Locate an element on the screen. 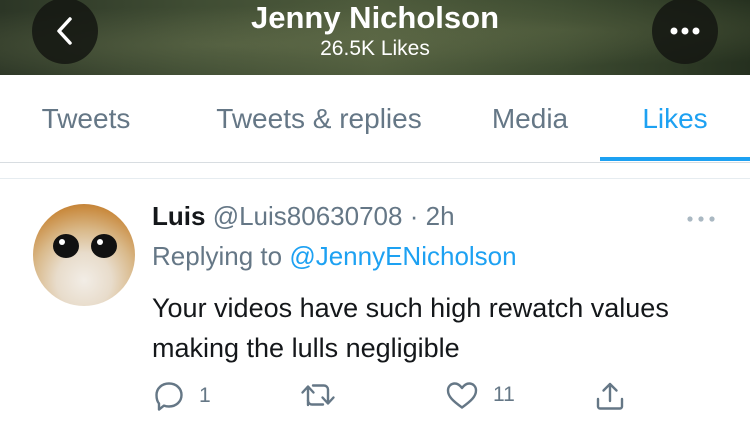 The width and height of the screenshot is (750, 430). author-handle: @Luis80630708 is located at coordinates (308, 216).